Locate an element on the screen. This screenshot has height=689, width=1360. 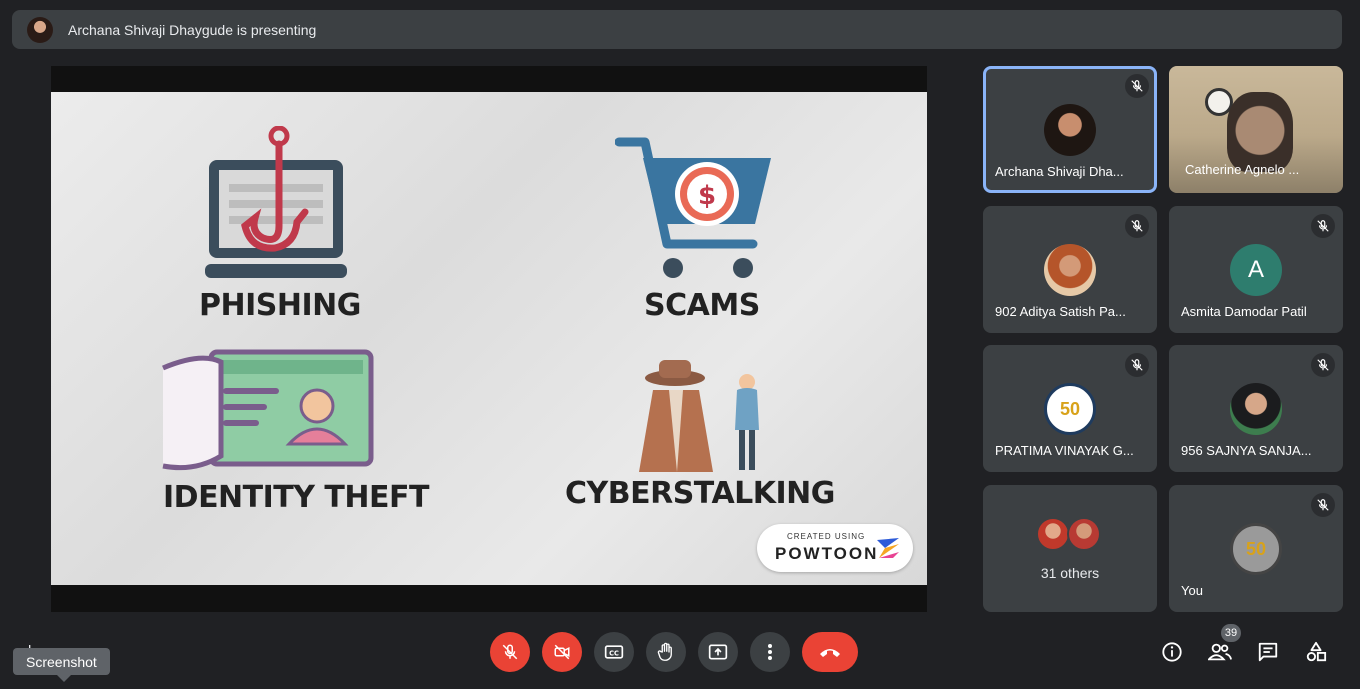
identity-theft-label: IDENTITY THEFT is located at coordinates (296, 497).